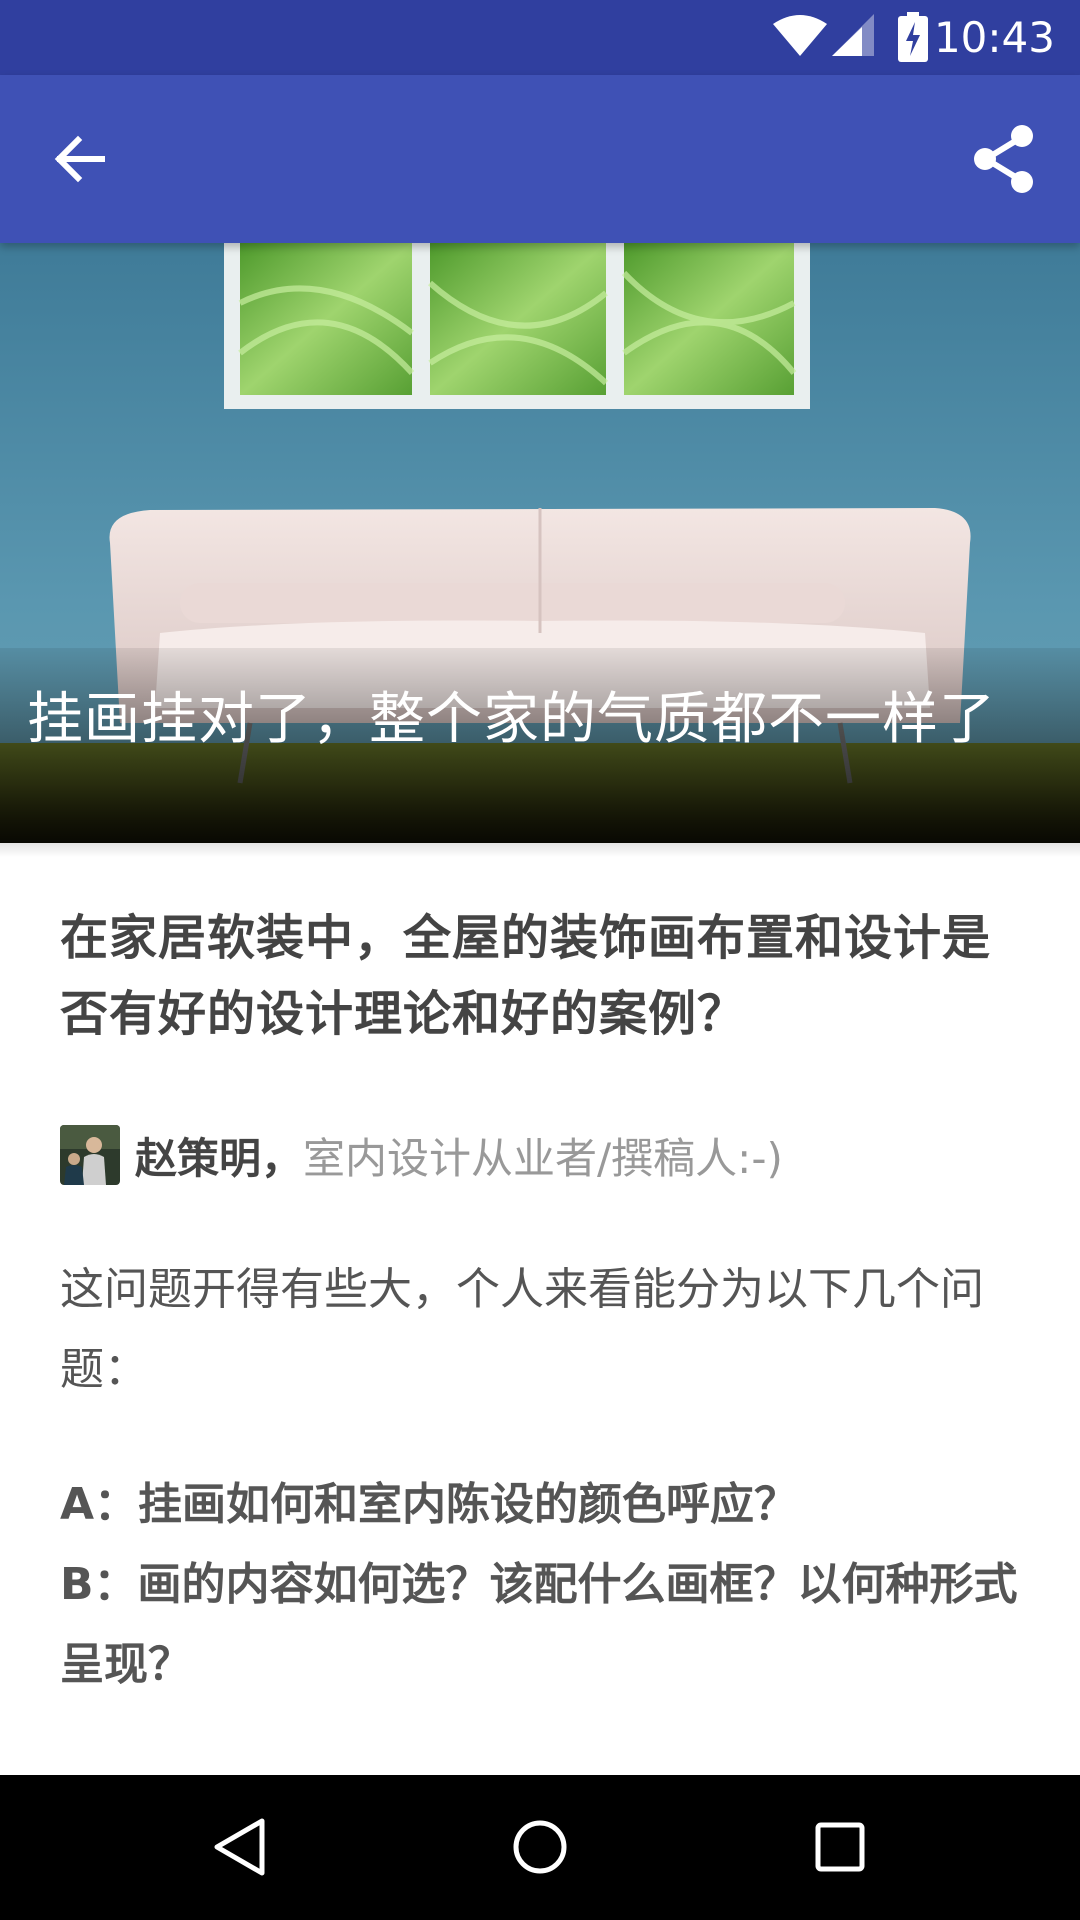 This screenshot has height=1920, width=1080. What do you see at coordinates (80, 159) in the screenshot?
I see `arrow-back-icon` at bounding box center [80, 159].